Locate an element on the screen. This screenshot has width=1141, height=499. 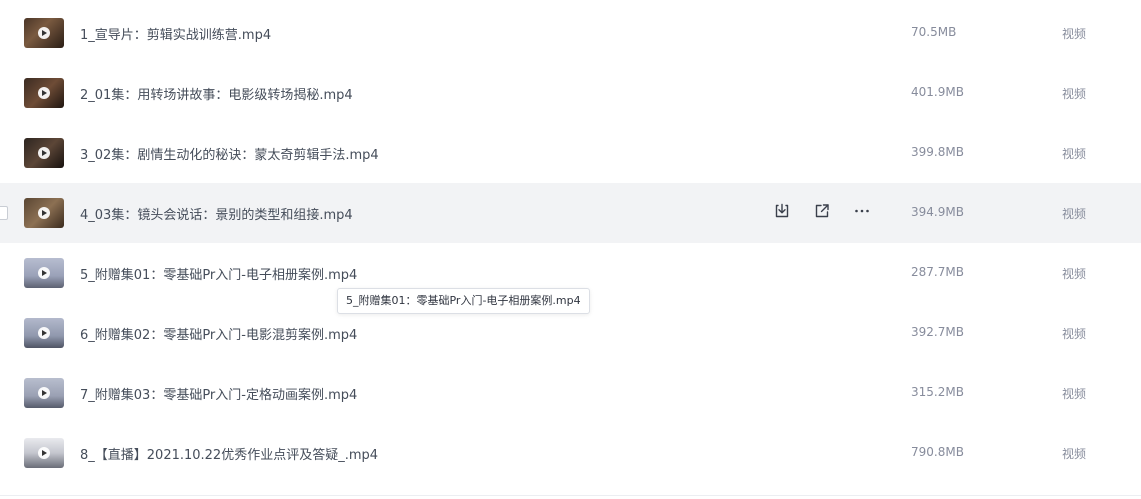
file-row: 3_02集：剧情生动化的秘诀：蒙太奇剪辑手法.mp4 399.8MB 视频 is located at coordinates (570, 153).